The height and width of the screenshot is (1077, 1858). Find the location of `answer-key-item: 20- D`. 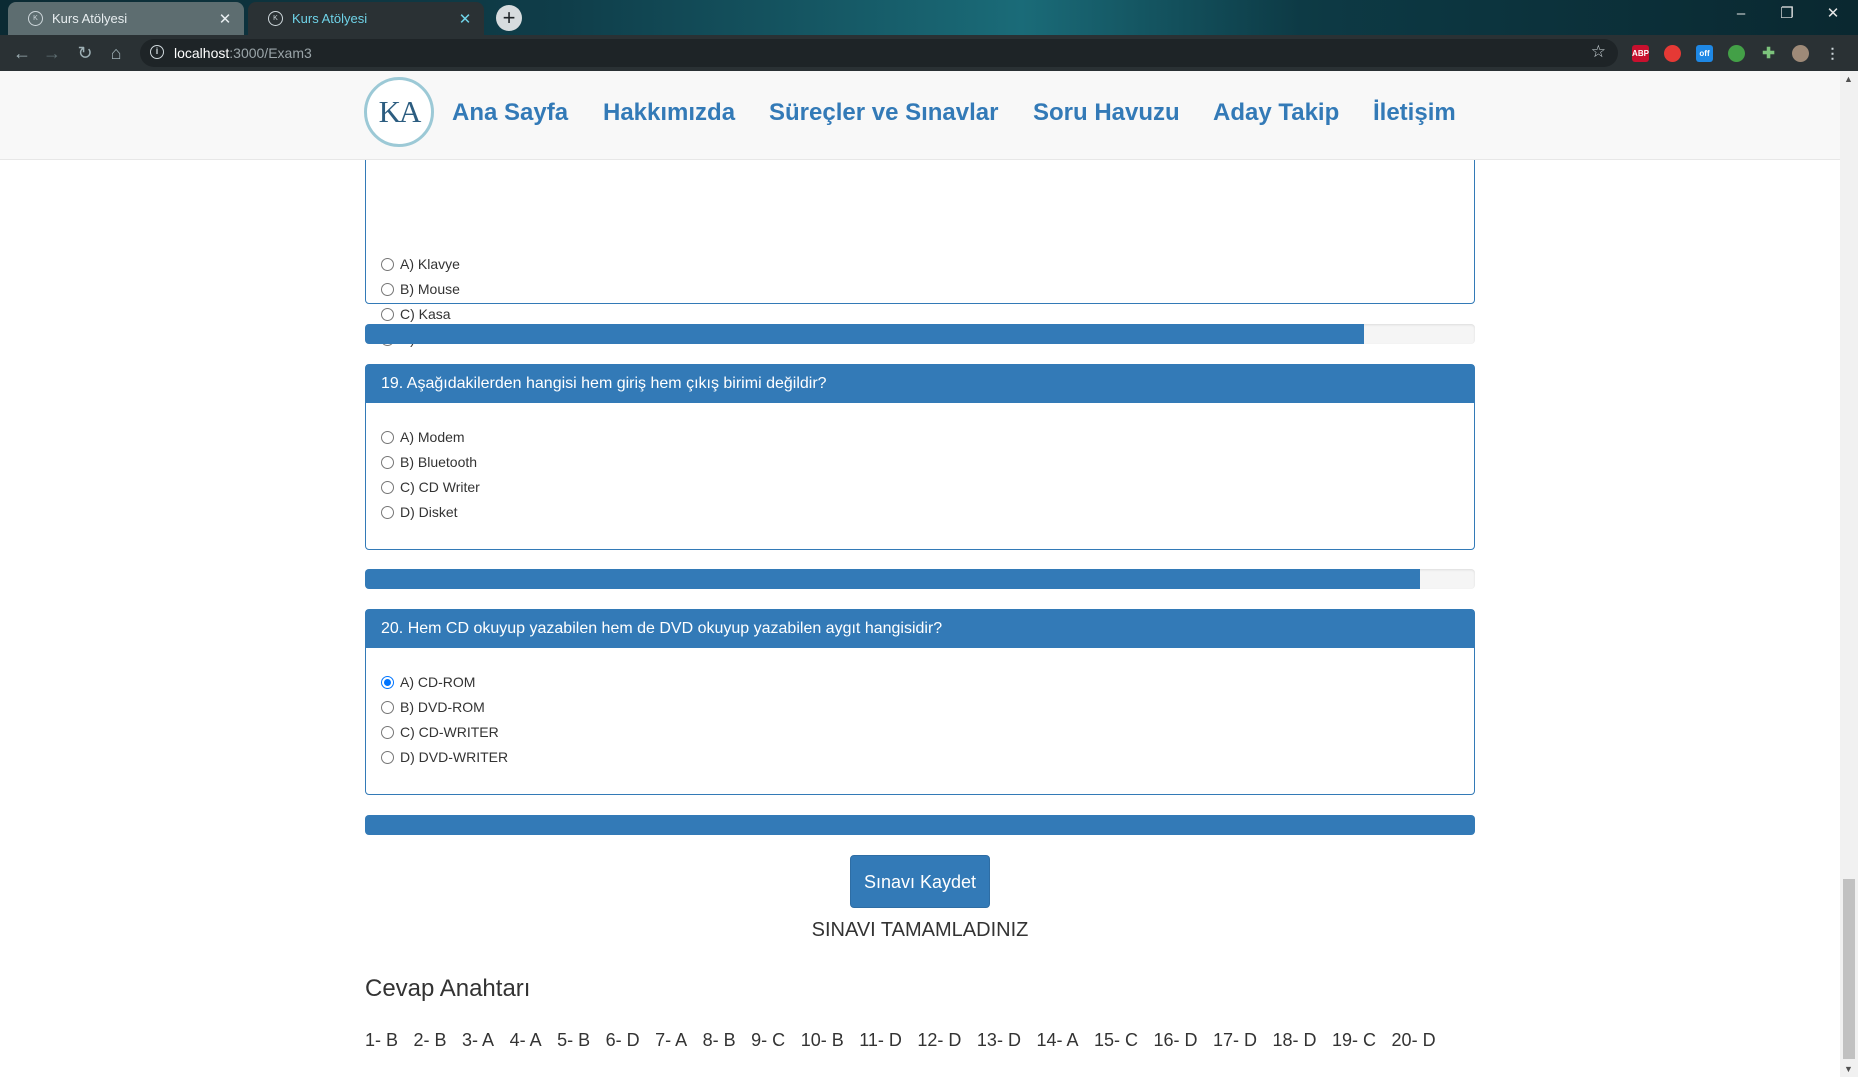

answer-key-item: 20- D is located at coordinates (1413, 1040).